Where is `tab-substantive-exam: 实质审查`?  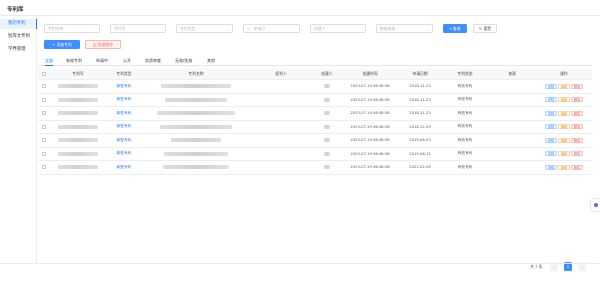 tab-substantive-exam: 实质审查 is located at coordinates (153, 61).